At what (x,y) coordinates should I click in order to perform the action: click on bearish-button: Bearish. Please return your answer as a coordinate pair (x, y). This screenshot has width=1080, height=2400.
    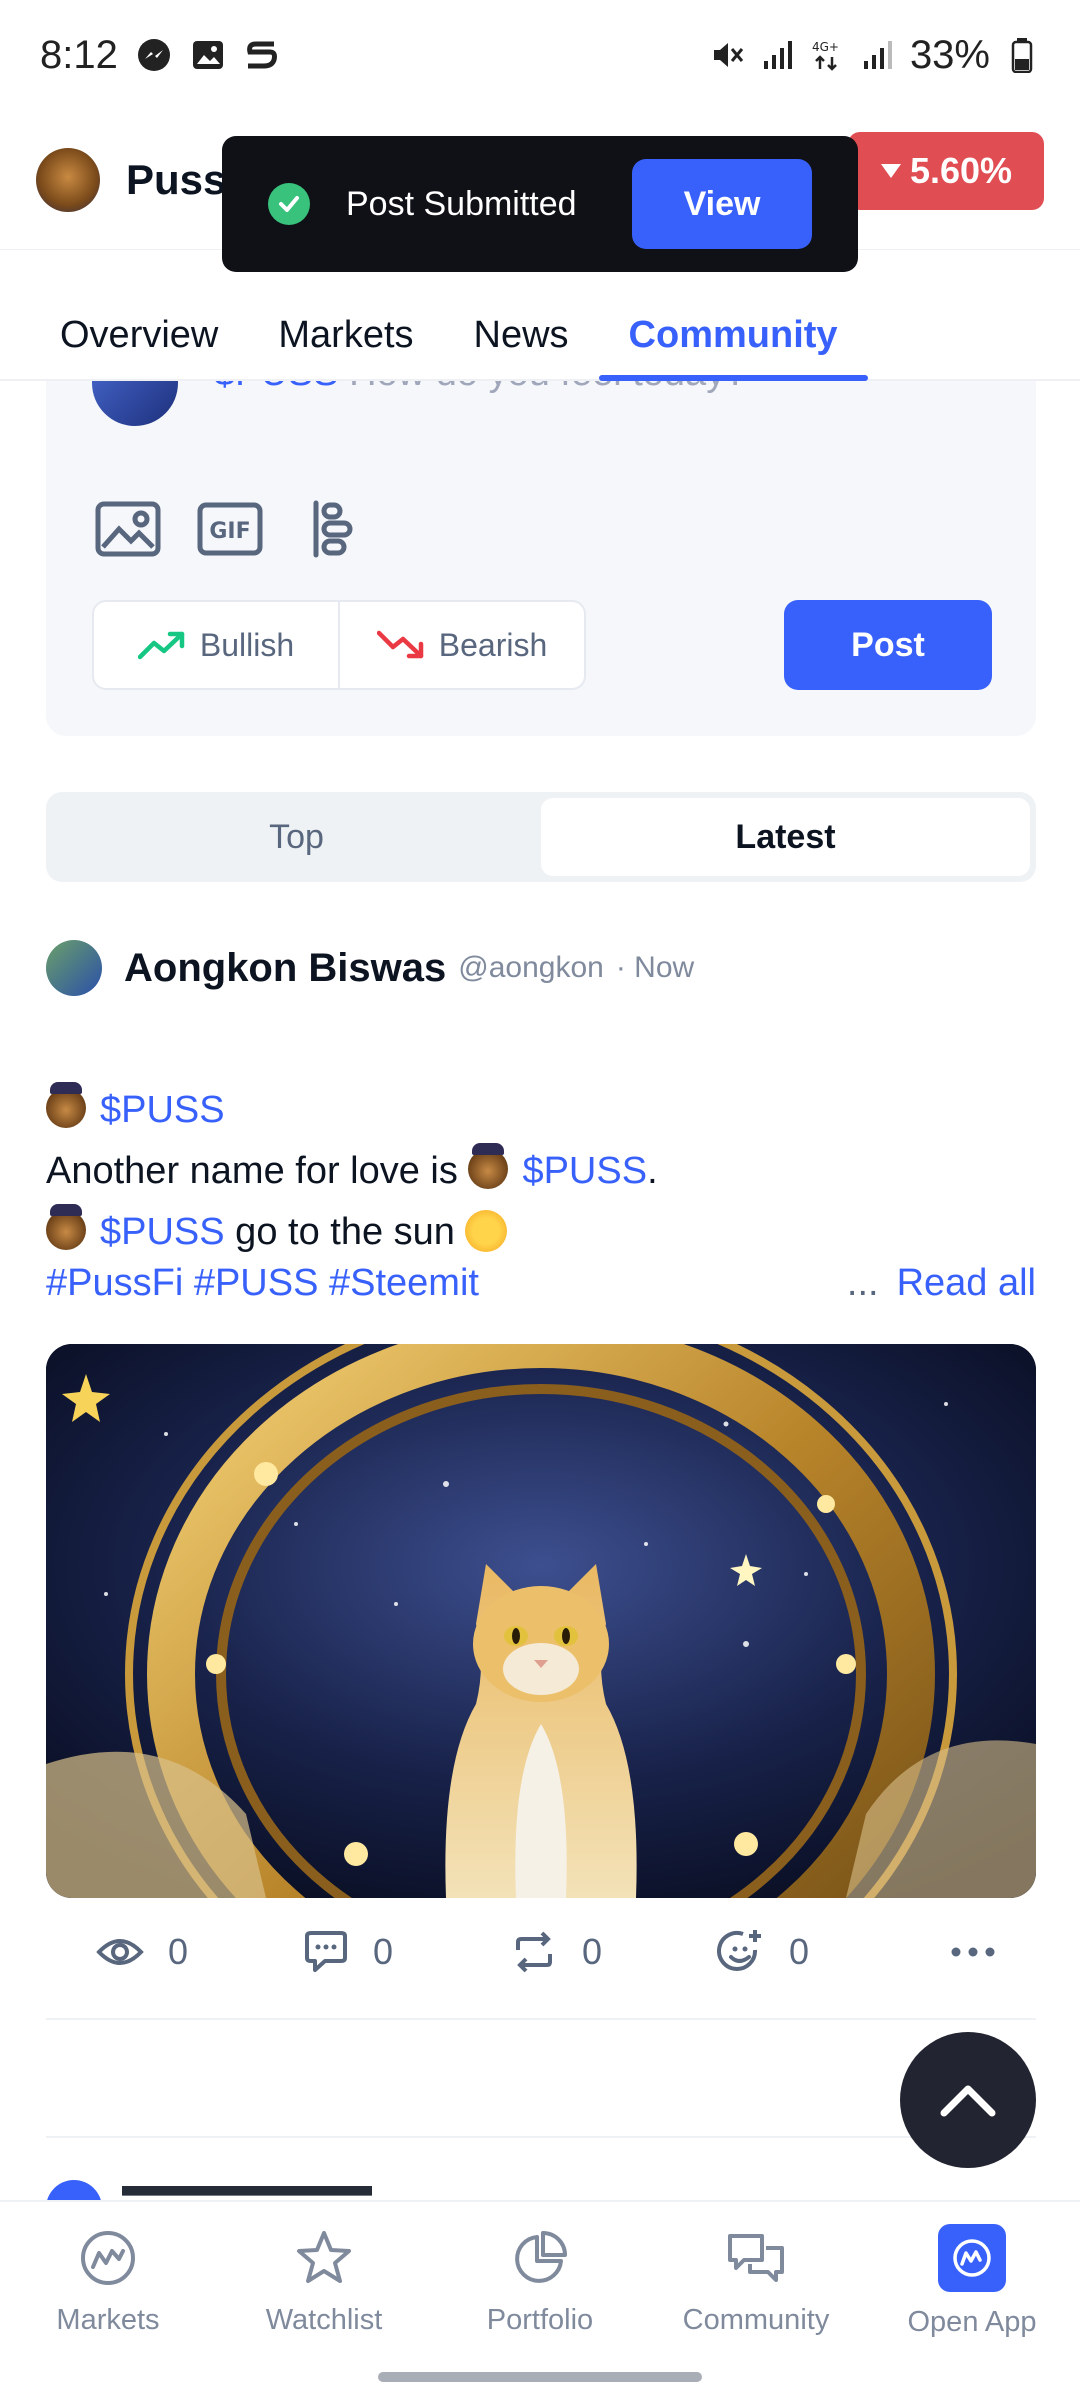
    Looking at the image, I should click on (461, 645).